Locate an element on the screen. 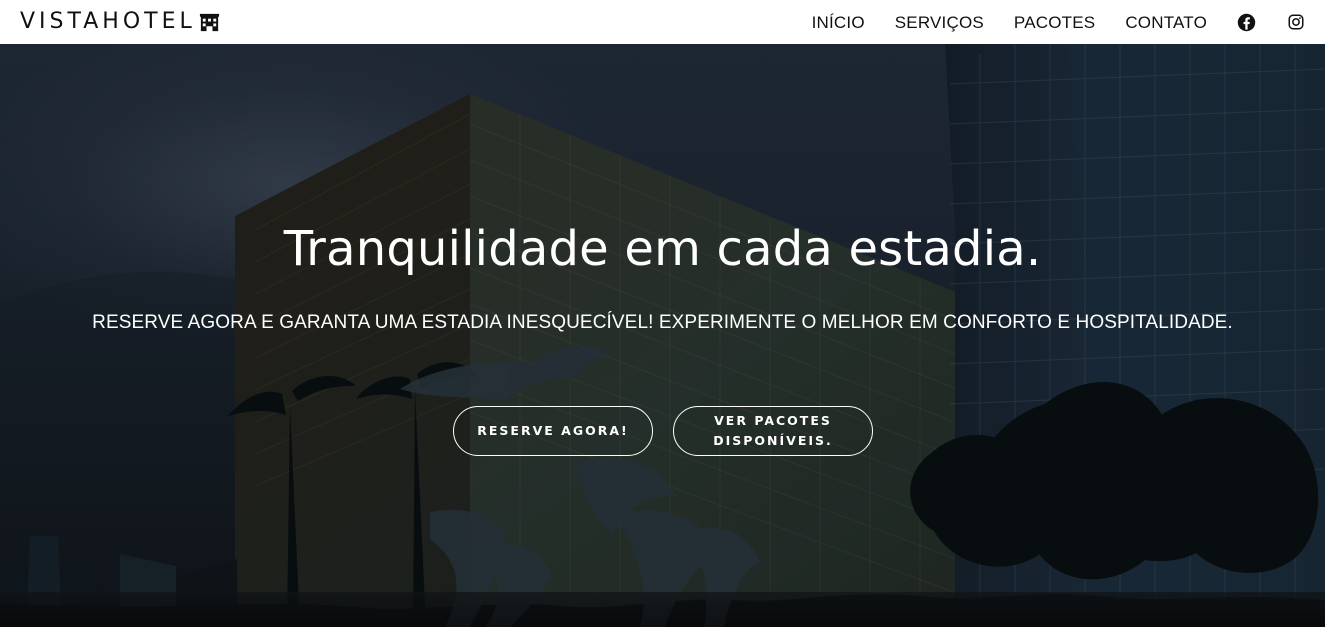 The image size is (1325, 627). reserve-now-button: RESERVE AGORA! is located at coordinates (553, 431).